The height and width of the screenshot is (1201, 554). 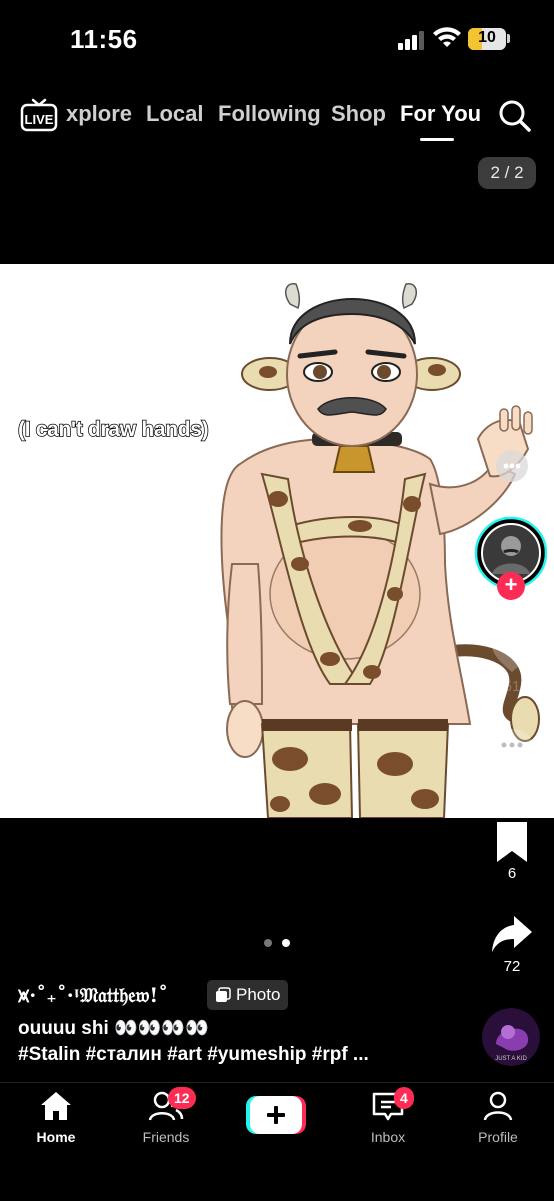 I want to click on nav-profile: Profile, so click(x=498, y=1117).